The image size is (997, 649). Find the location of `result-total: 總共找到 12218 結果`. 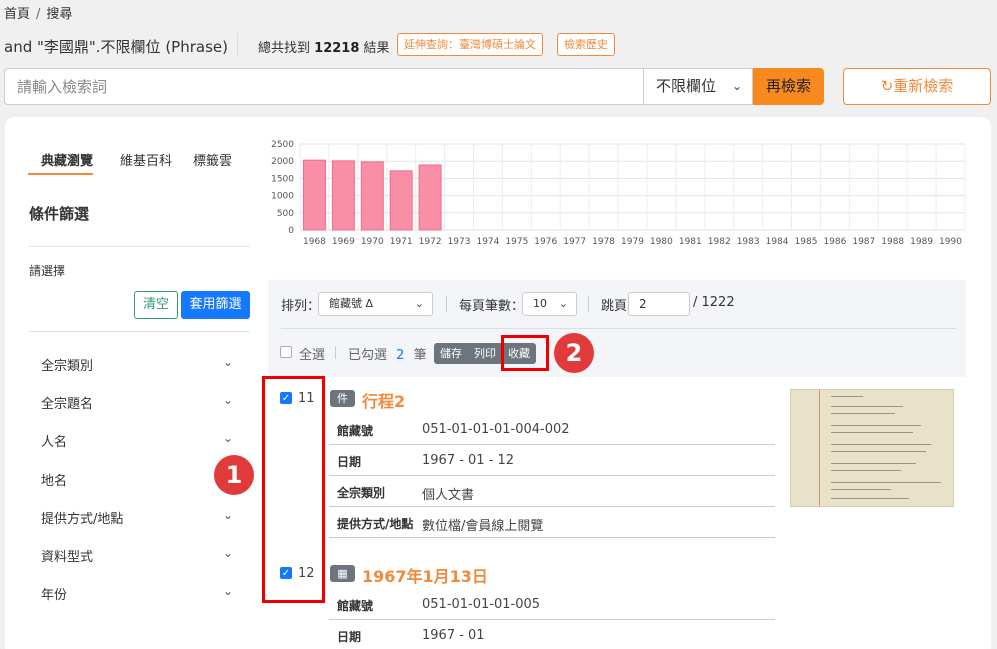

result-total: 總共找到 12218 結果 is located at coordinates (324, 46).